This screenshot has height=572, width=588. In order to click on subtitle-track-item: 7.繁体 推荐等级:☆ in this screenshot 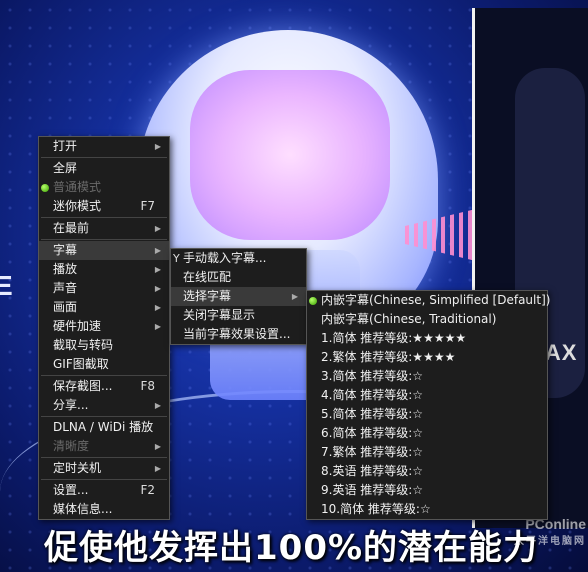, I will do `click(427, 452)`.